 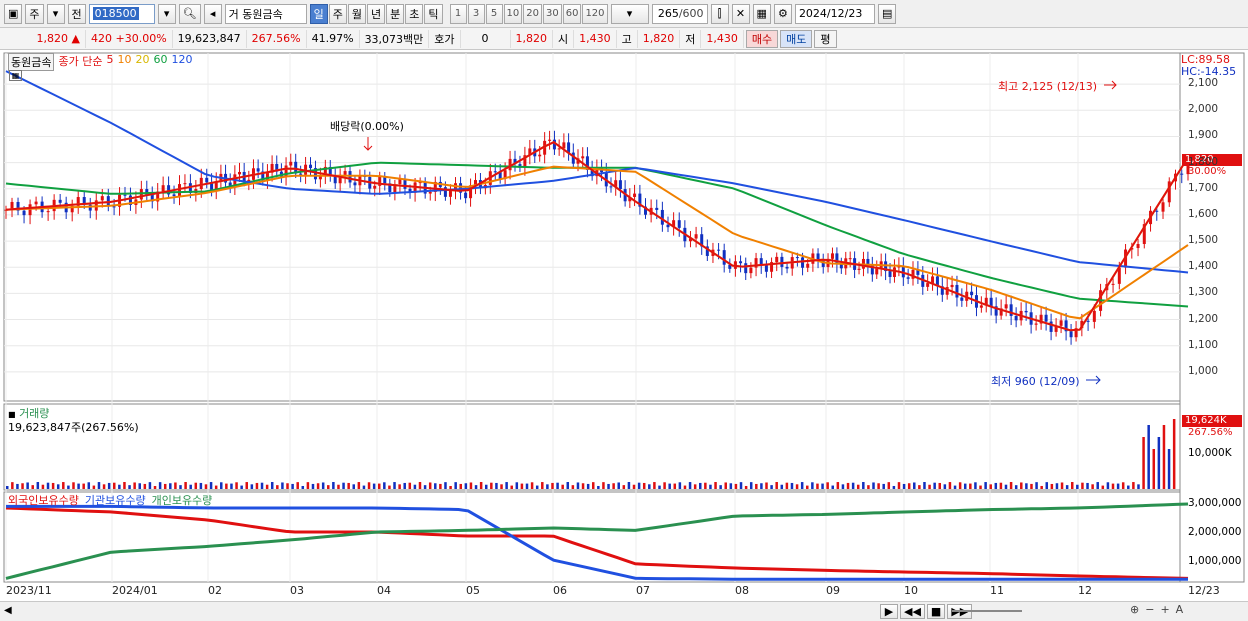 I want to click on stop-icon: ■, so click(x=936, y=611).